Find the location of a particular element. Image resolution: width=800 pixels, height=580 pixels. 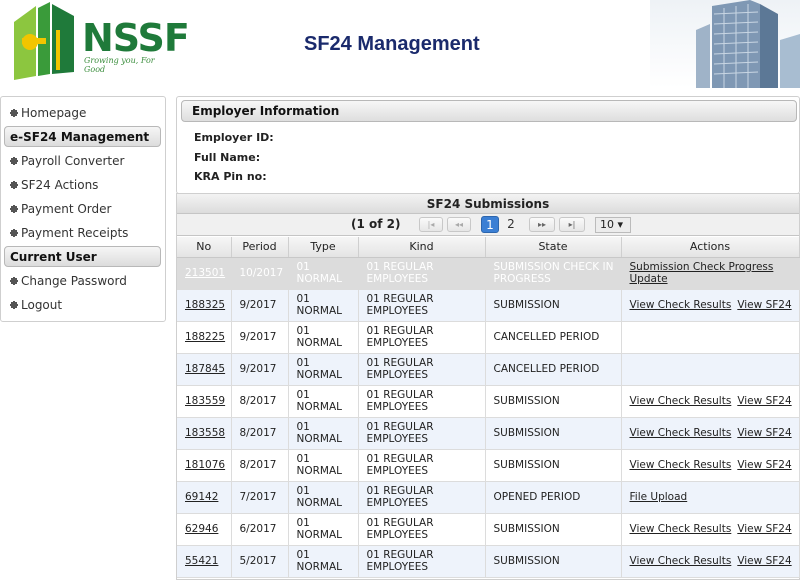

brand-tagline: Growing you, For Good is located at coordinates (119, 65).